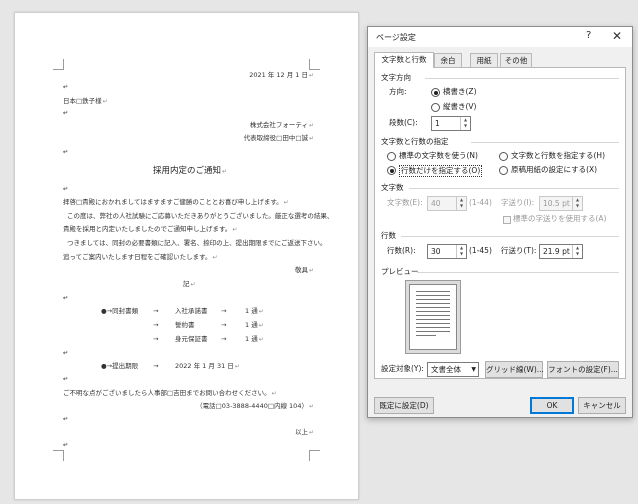  I want to click on doc-company: 株式会社フォーティ↵, so click(281, 125).